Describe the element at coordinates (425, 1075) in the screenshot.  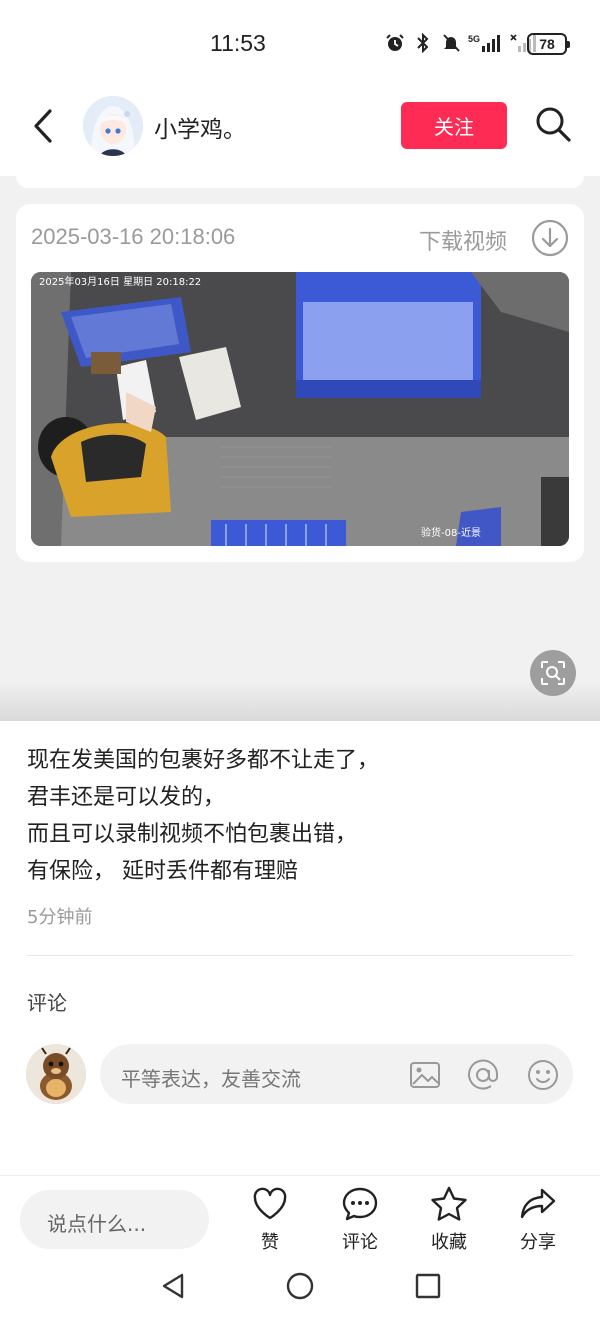
I see `image-icon` at that location.